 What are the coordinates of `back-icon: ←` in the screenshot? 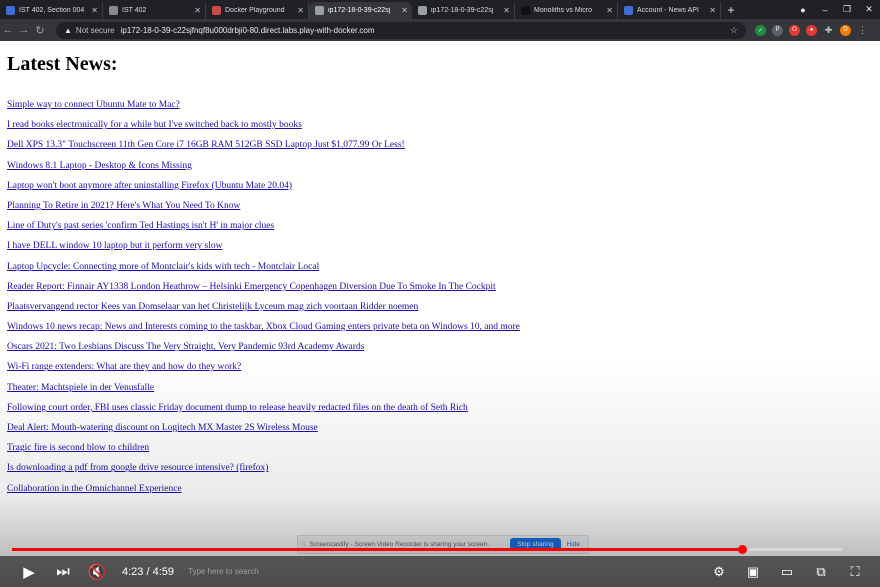 It's located at (8, 30).